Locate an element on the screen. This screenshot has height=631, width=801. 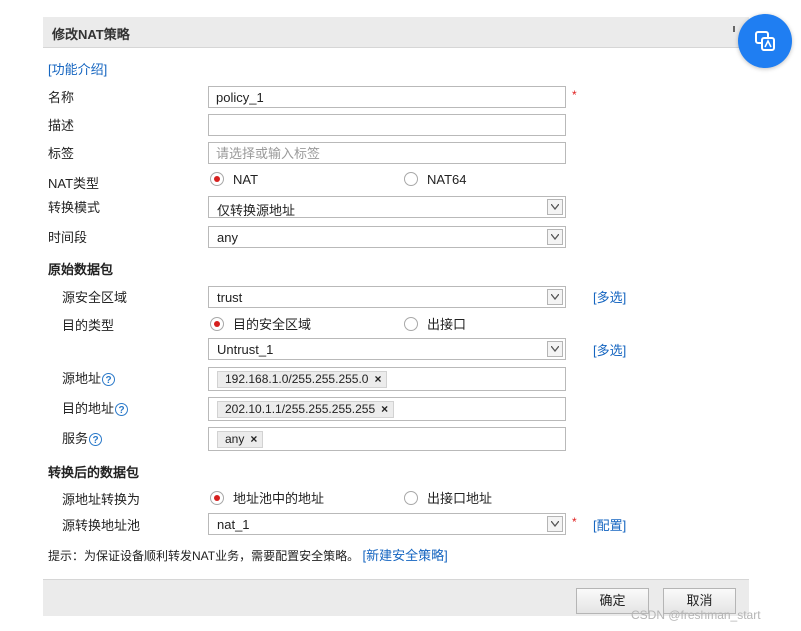
time-range-value: any is located at coordinates (227, 237).